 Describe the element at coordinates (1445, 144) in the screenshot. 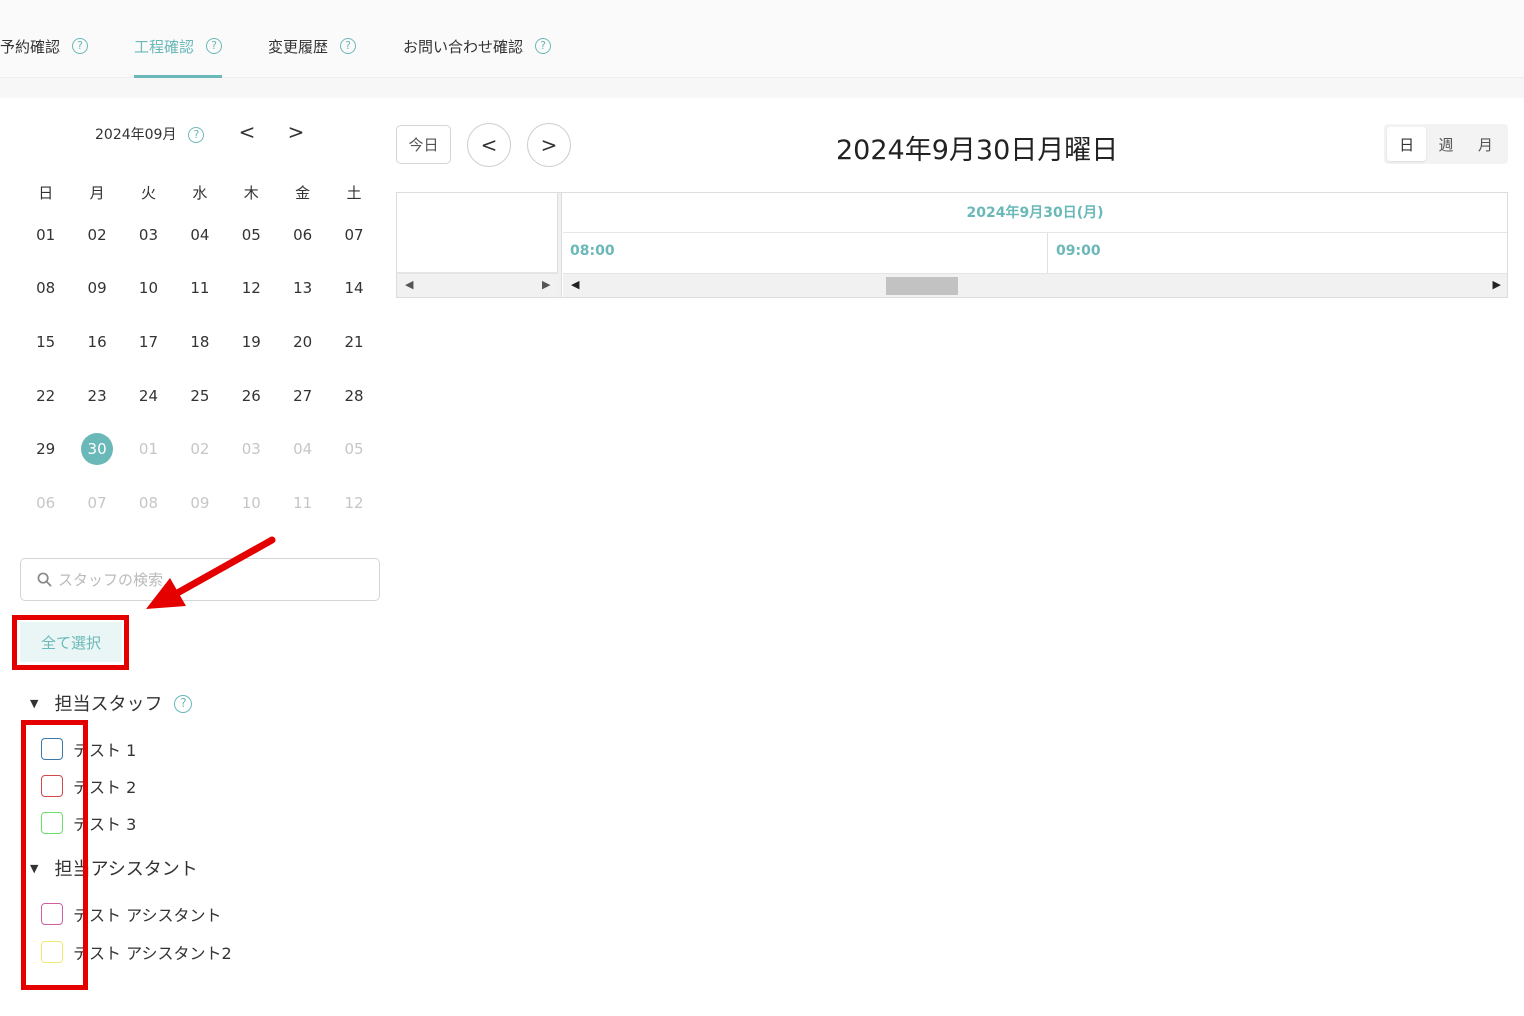

I see `view-week-button: 週` at that location.